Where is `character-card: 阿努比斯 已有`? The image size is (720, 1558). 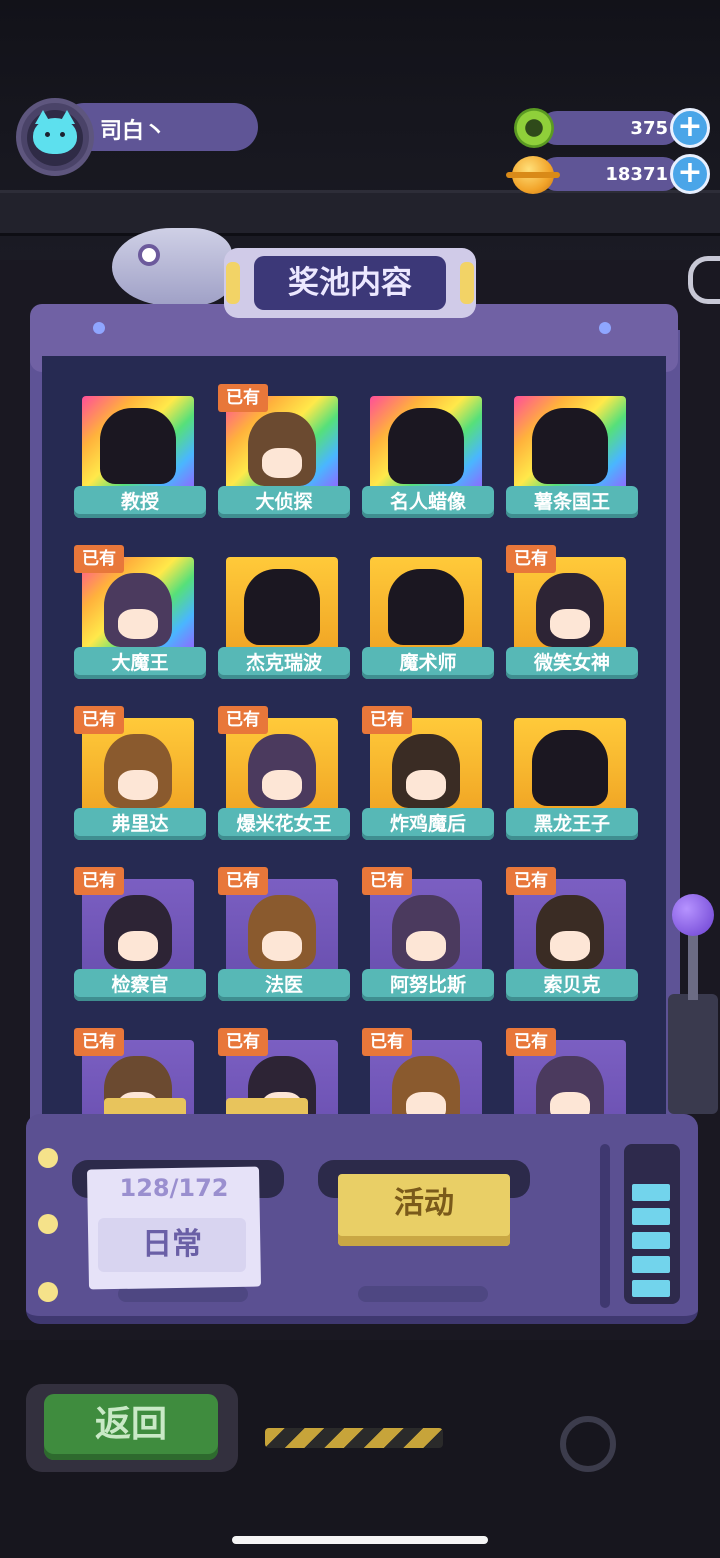 character-card: 阿努比斯 已有 is located at coordinates (427, 925).